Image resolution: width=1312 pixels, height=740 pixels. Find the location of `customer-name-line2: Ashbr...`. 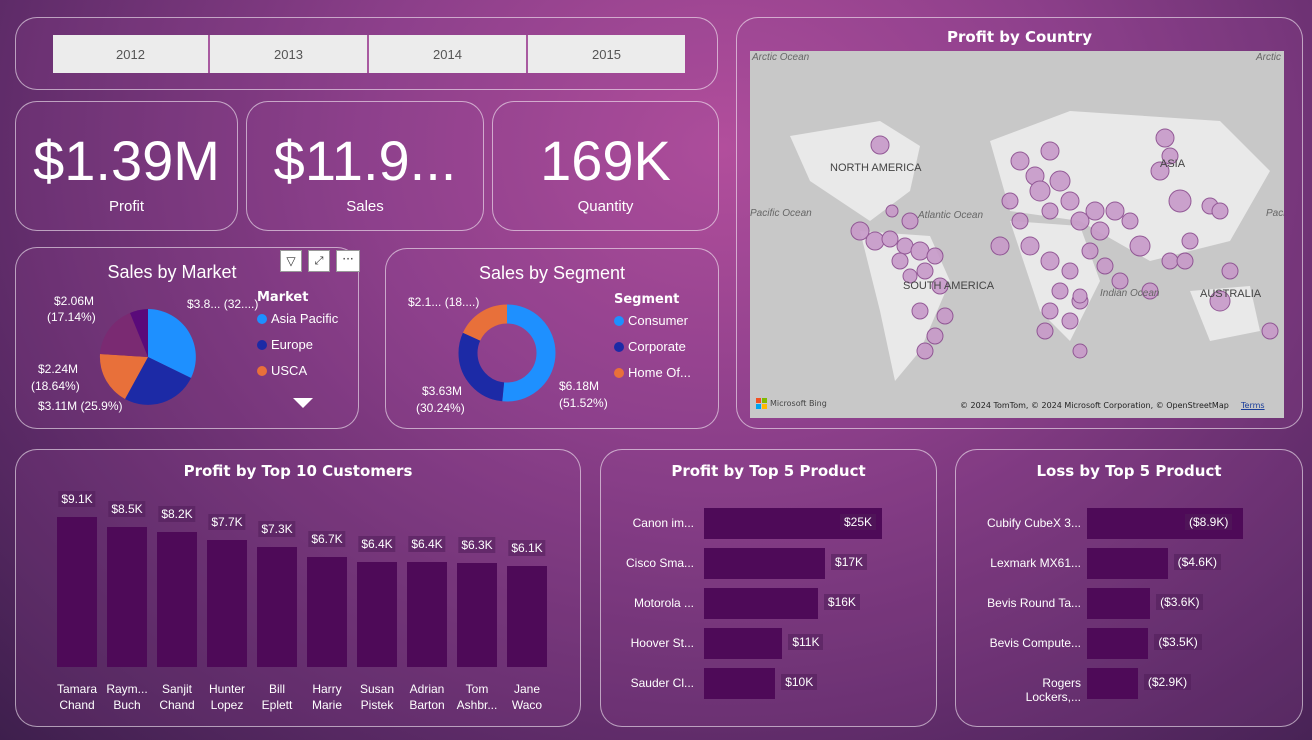

customer-name-line2: Ashbr... is located at coordinates (477, 705).